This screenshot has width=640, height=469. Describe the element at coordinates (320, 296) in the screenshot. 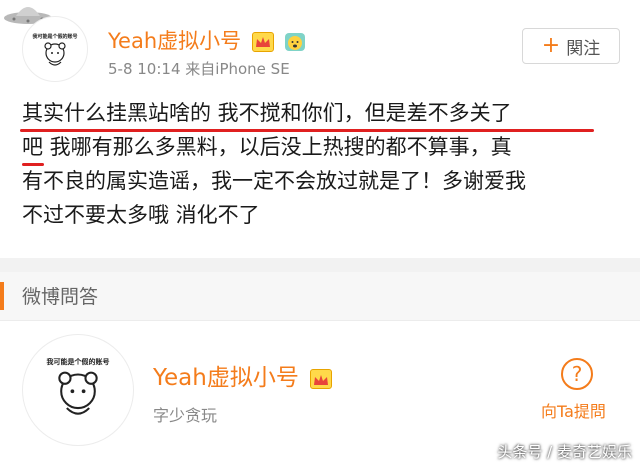

I see `qa-section-header: 微博問答` at that location.